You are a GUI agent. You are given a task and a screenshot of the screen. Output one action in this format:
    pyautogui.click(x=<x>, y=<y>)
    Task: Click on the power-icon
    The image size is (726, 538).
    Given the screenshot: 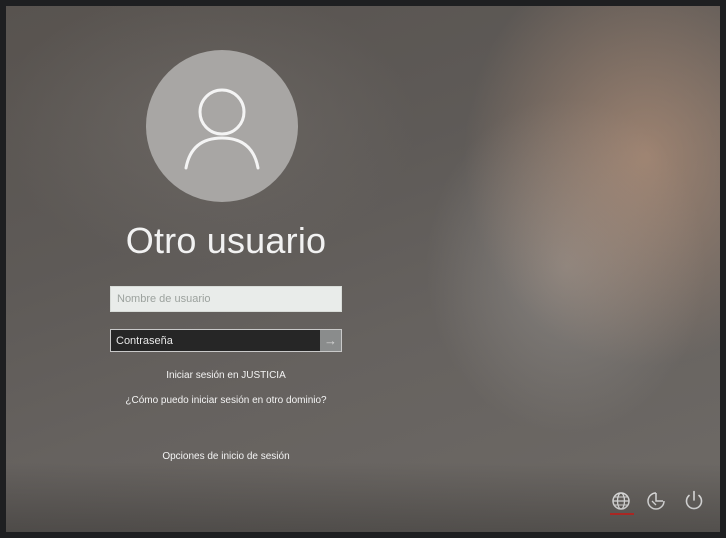 What is the action you would take?
    pyautogui.click(x=694, y=500)
    